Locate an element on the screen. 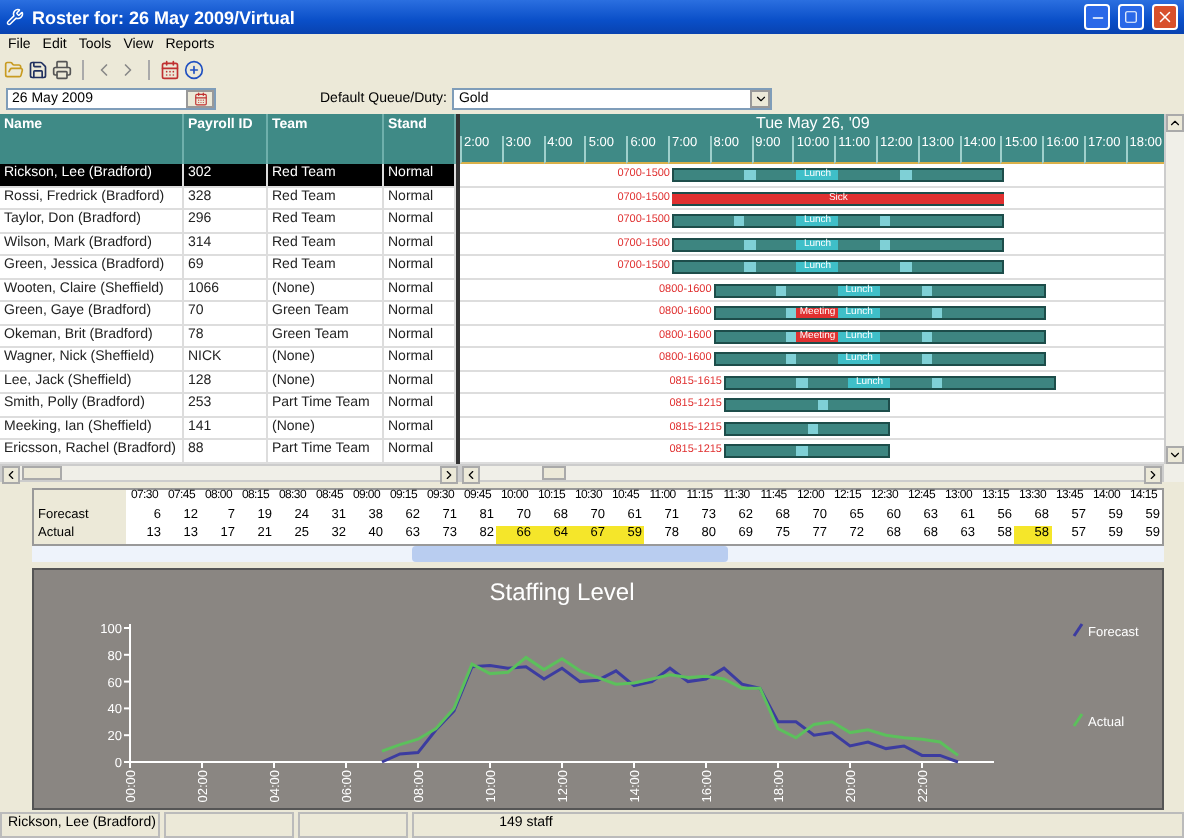 The height and width of the screenshot is (838, 1184). maximize-icon is located at coordinates (1131, 17).